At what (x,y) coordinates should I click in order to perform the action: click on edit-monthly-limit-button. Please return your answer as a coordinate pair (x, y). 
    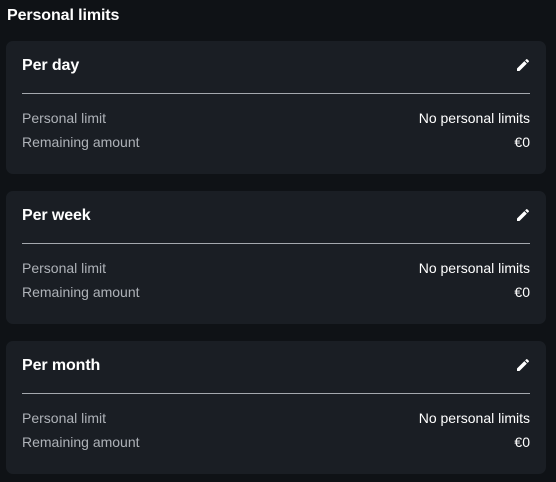
    Looking at the image, I should click on (523, 365).